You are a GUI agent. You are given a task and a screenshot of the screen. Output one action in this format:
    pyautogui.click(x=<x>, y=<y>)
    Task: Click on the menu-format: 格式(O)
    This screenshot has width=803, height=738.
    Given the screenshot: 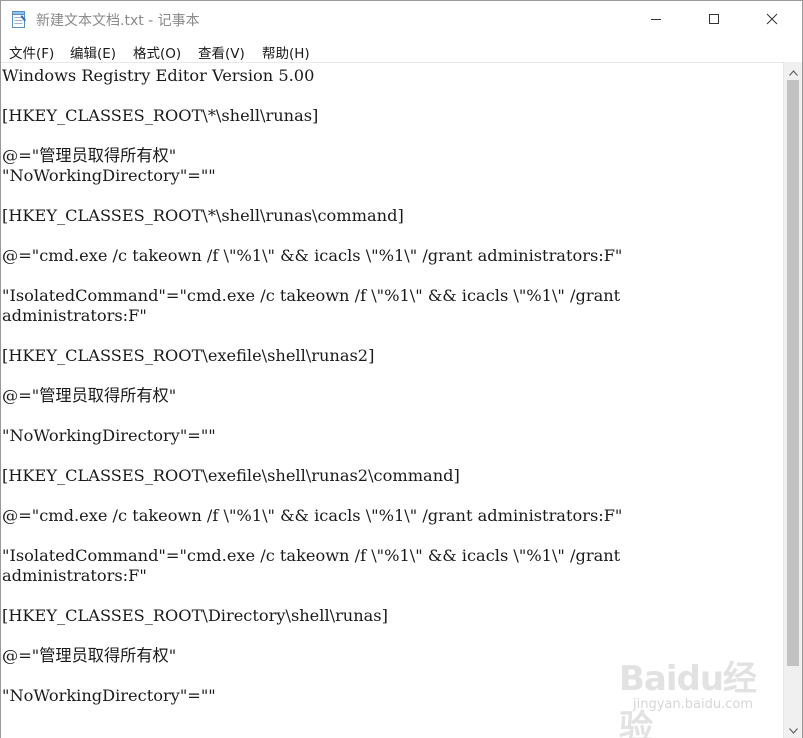 What is the action you would take?
    pyautogui.click(x=157, y=52)
    